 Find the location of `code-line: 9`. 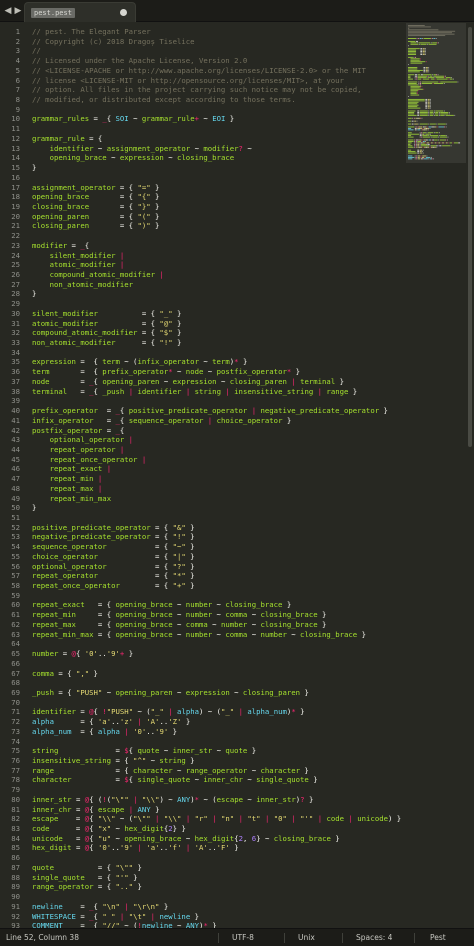

code-line: 9 is located at coordinates (203, 109).